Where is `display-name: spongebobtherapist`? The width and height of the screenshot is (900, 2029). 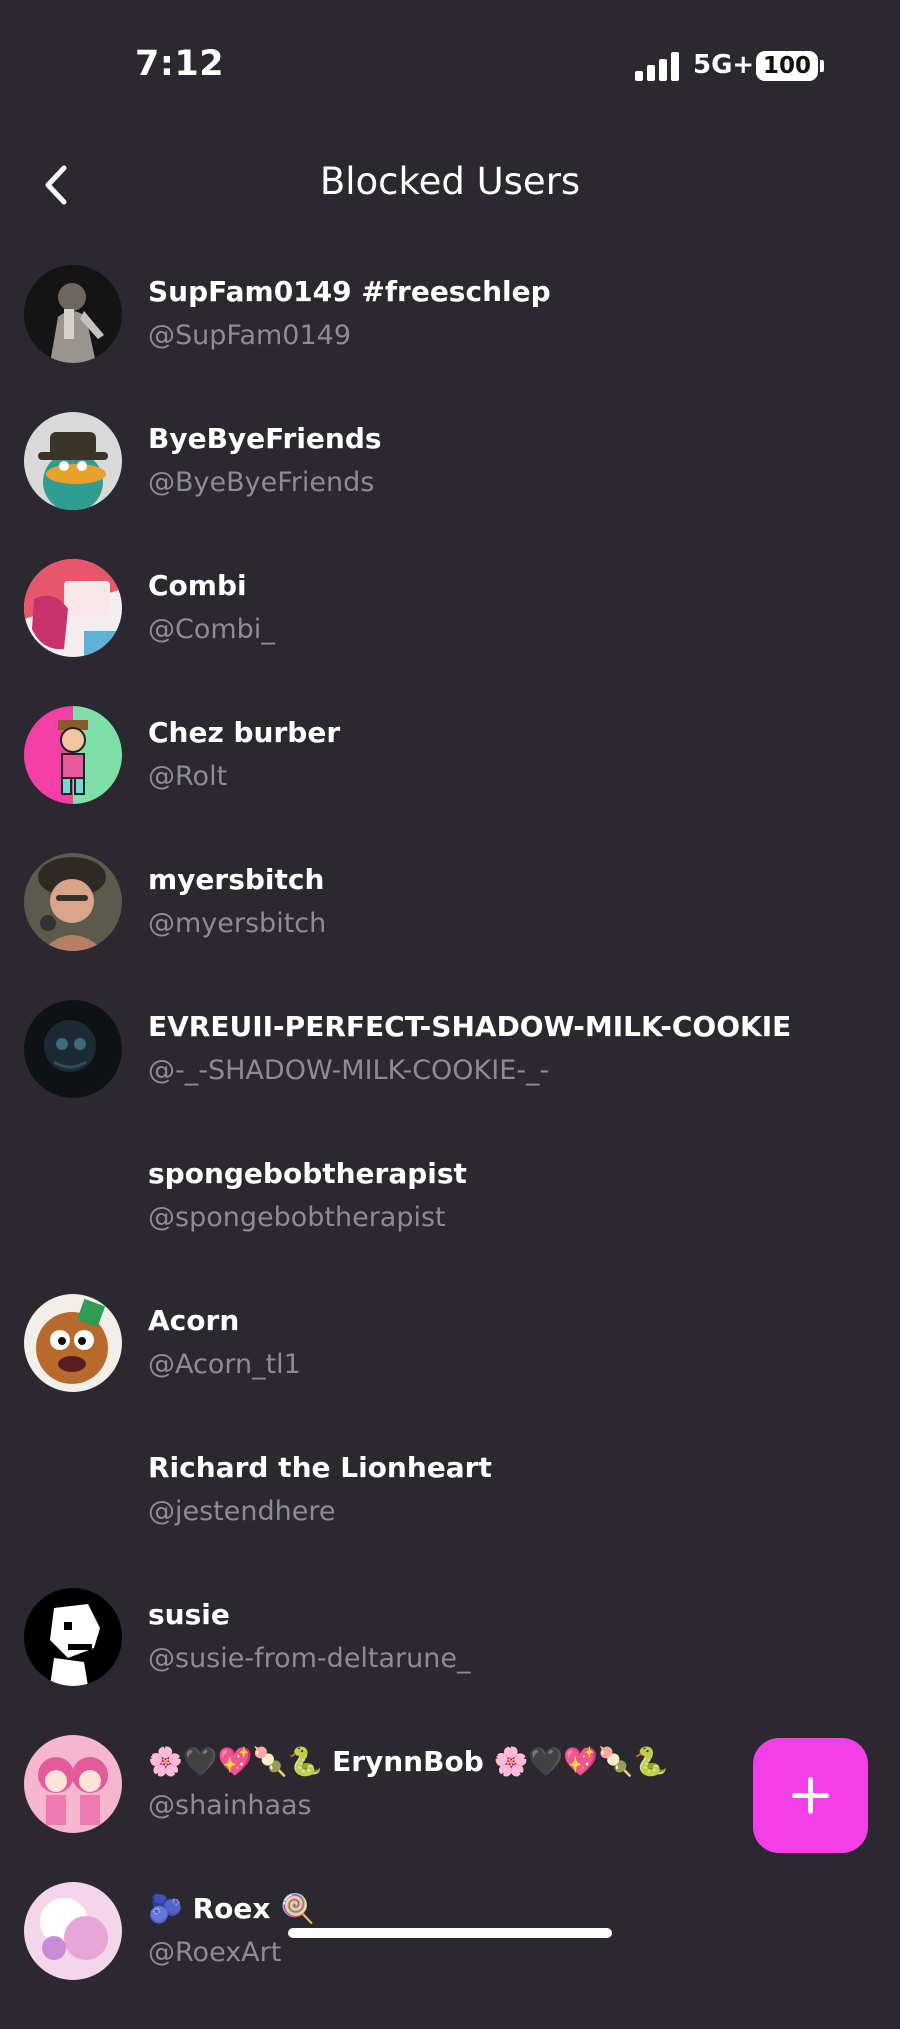
display-name: spongebobtherapist is located at coordinates (307, 1173).